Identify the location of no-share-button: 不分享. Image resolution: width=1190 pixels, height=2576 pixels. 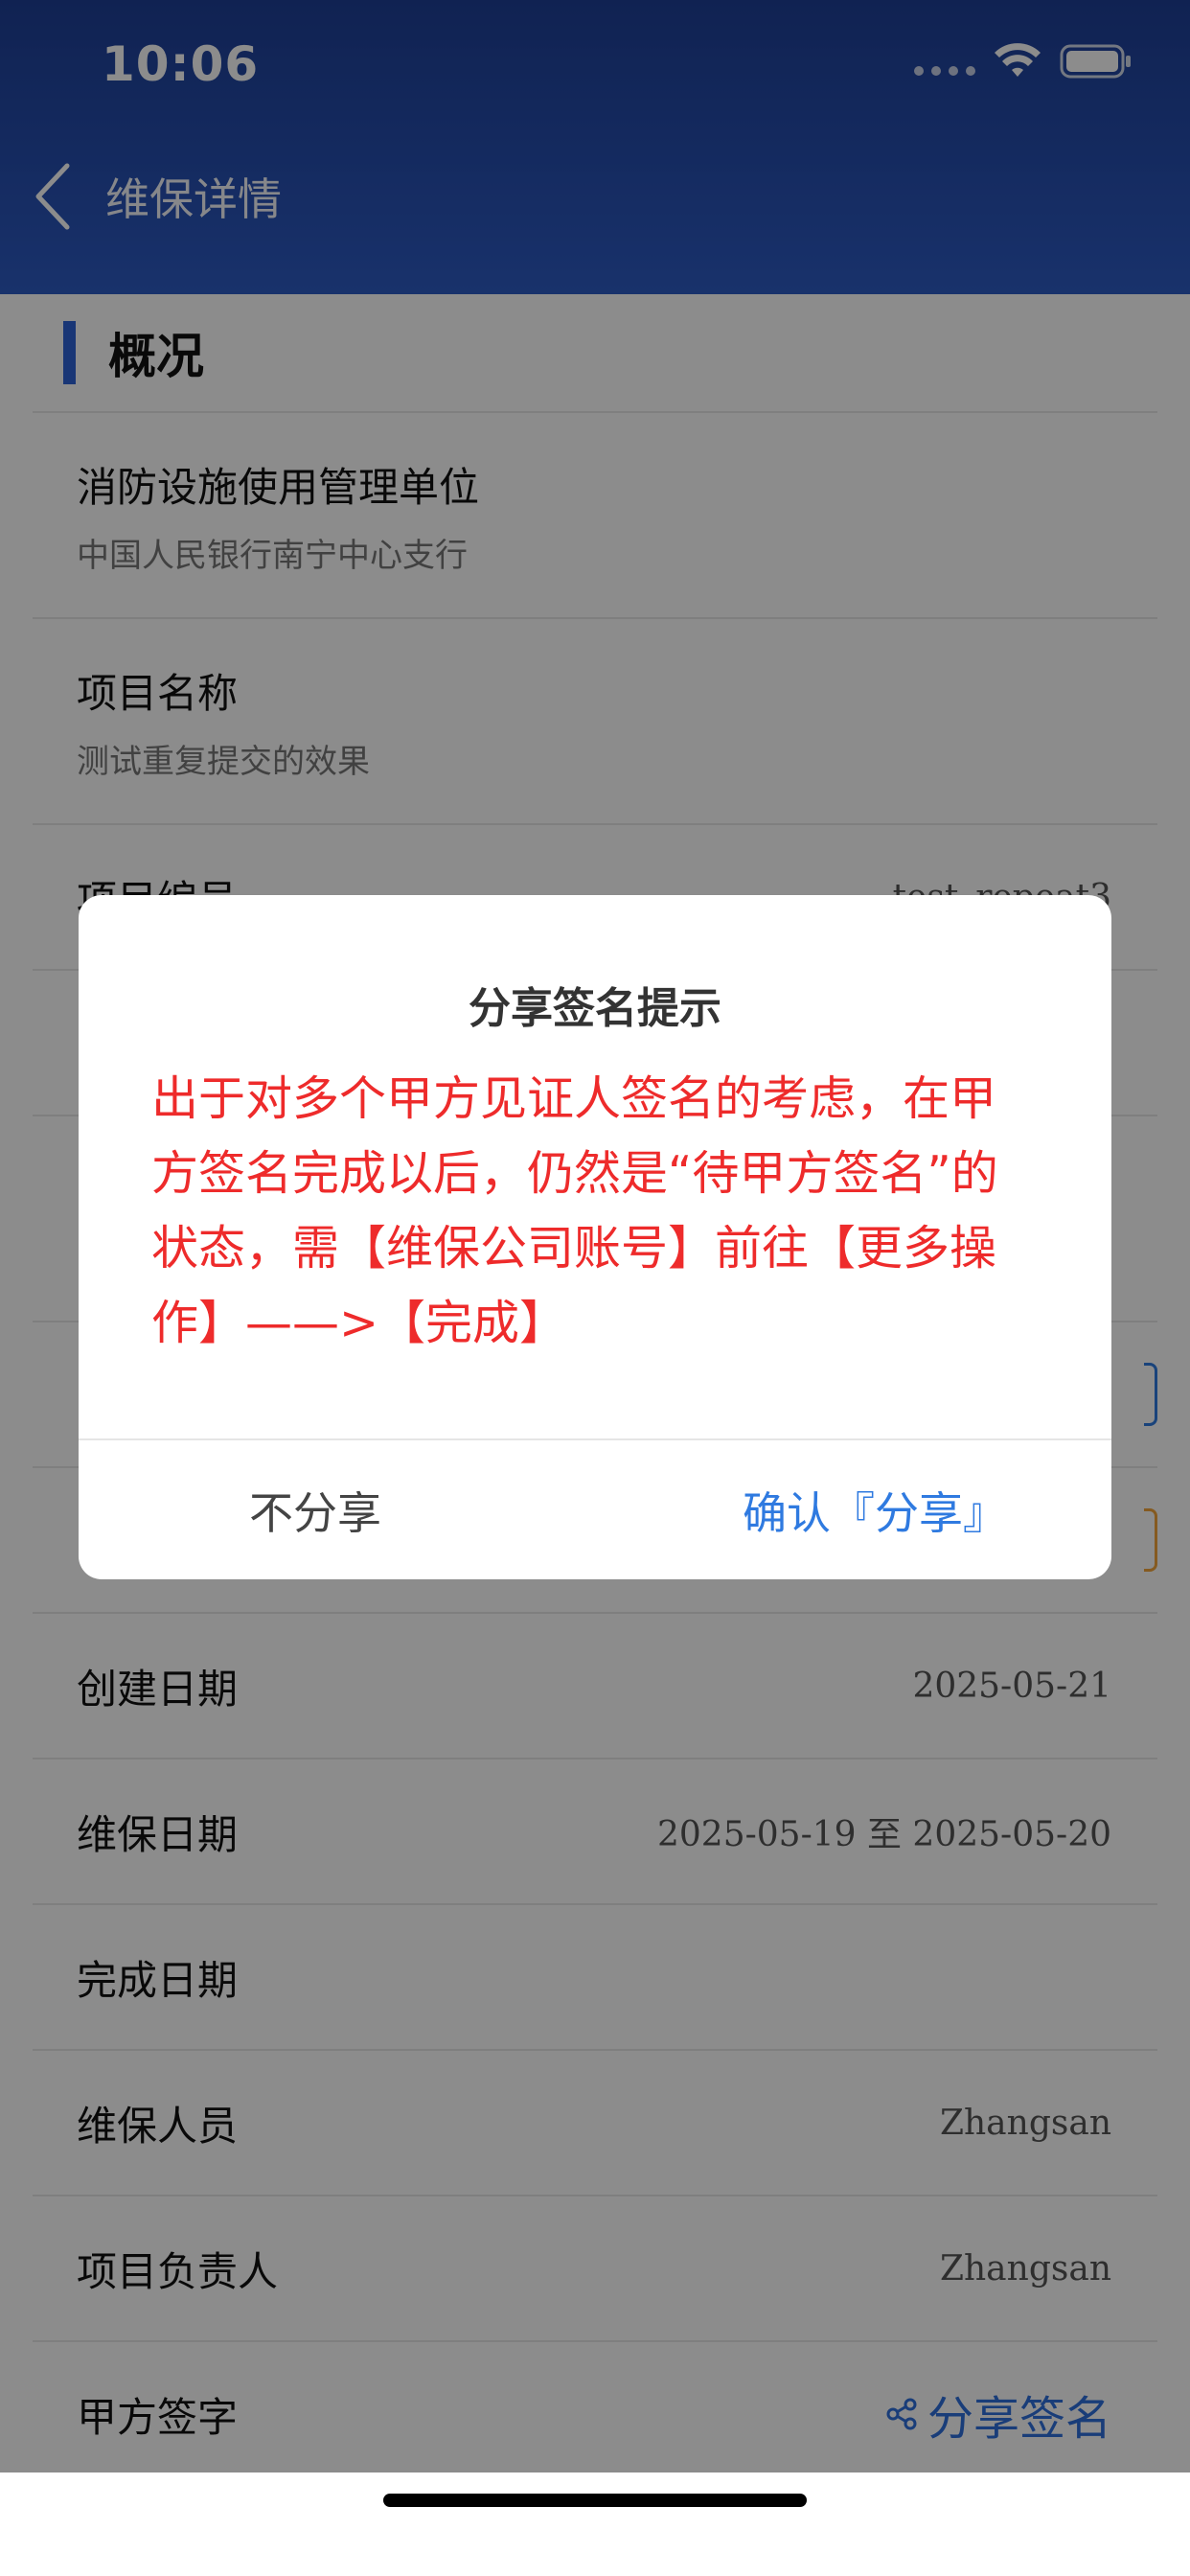
(330, 1509).